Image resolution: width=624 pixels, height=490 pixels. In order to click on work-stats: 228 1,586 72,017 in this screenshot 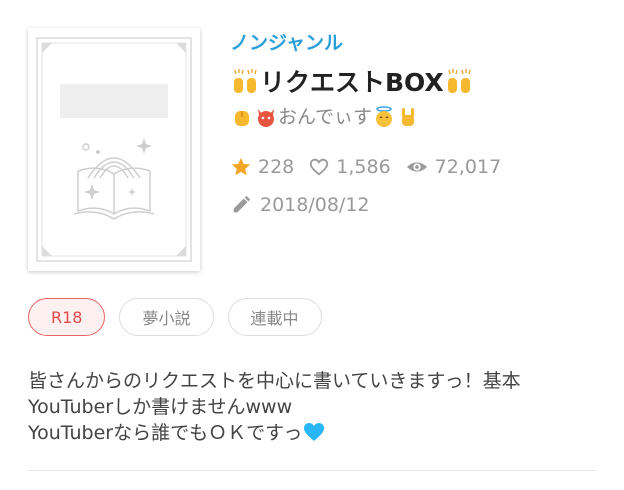, I will do `click(420, 167)`.